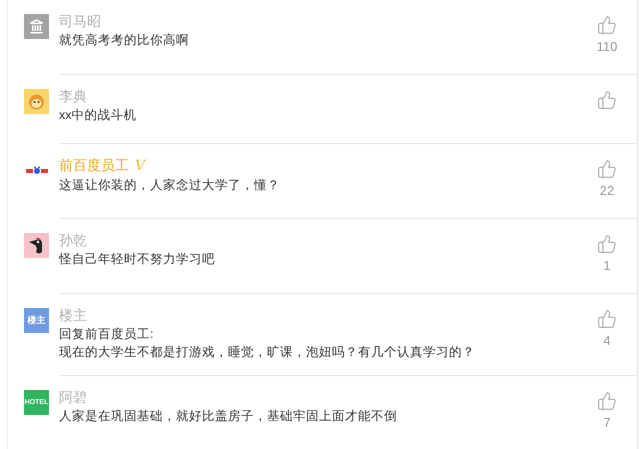 The width and height of the screenshot is (640, 449). What do you see at coordinates (94, 165) in the screenshot?
I see `user-name: 前百度员工` at bounding box center [94, 165].